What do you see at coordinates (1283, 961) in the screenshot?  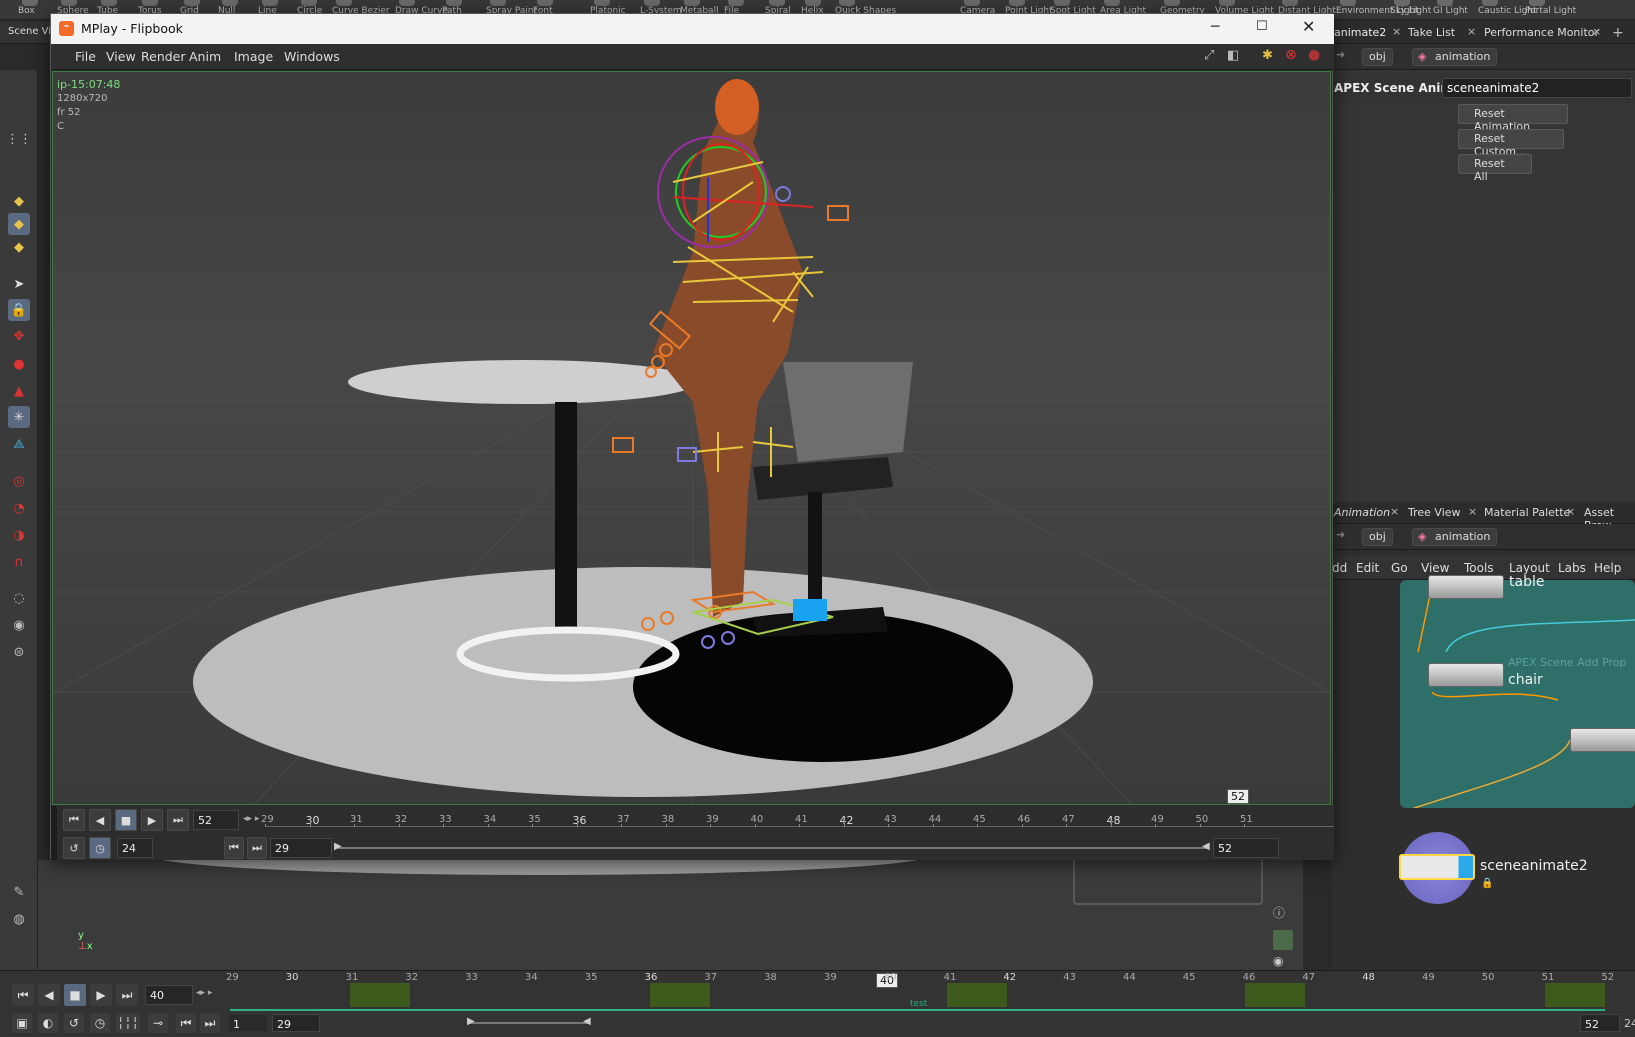 I see `visibility-eye-icon: ◉` at bounding box center [1283, 961].